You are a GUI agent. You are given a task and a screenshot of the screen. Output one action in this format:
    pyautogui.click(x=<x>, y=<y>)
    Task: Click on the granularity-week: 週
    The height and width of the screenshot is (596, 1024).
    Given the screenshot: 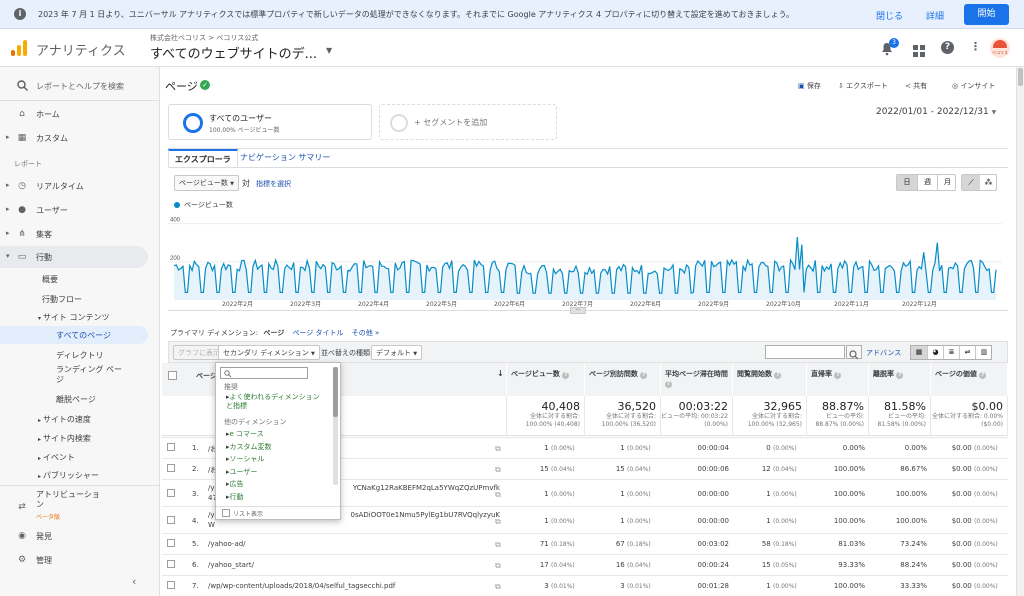 What is the action you would take?
    pyautogui.click(x=927, y=182)
    